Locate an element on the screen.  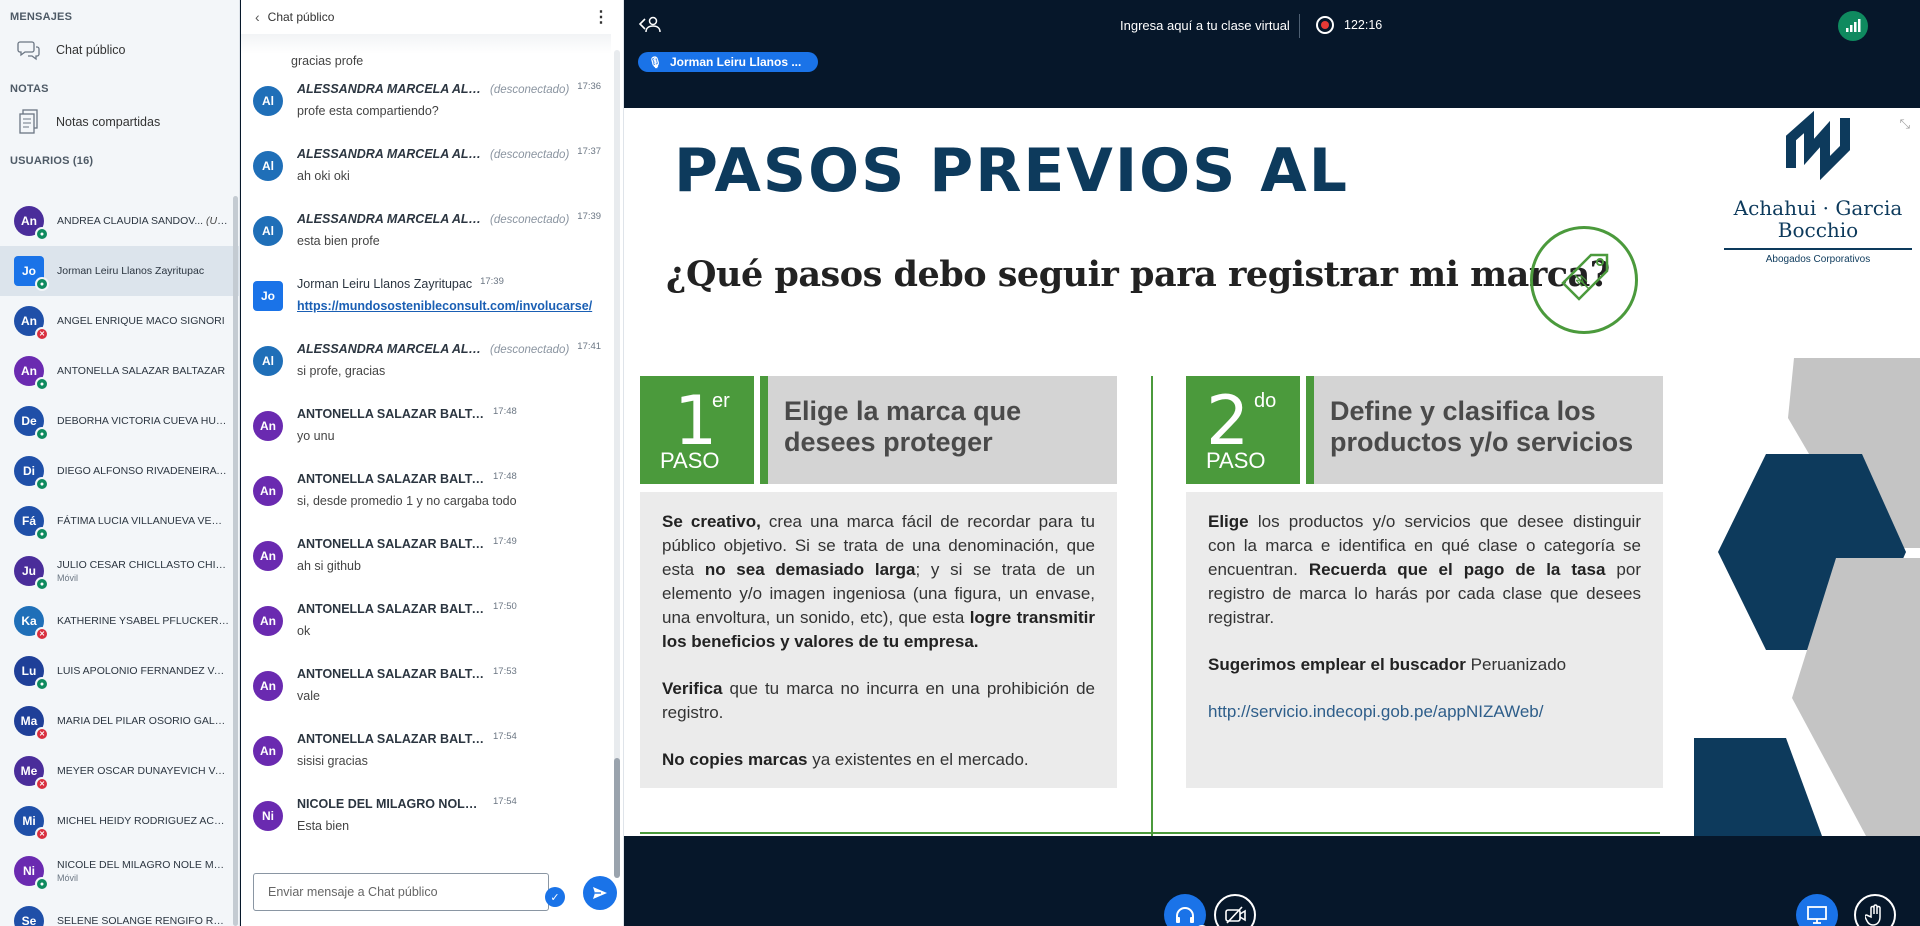
meeting-topbar: Ingresa aquí a tu clase virtual 122:16 is located at coordinates (1272, 26).